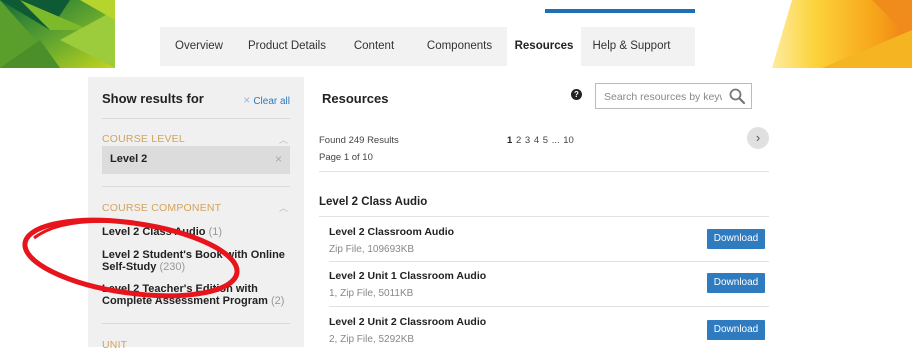 This screenshot has height=351, width=912. Describe the element at coordinates (271, 101) in the screenshot. I see `clear-all-label: Clear all` at that location.